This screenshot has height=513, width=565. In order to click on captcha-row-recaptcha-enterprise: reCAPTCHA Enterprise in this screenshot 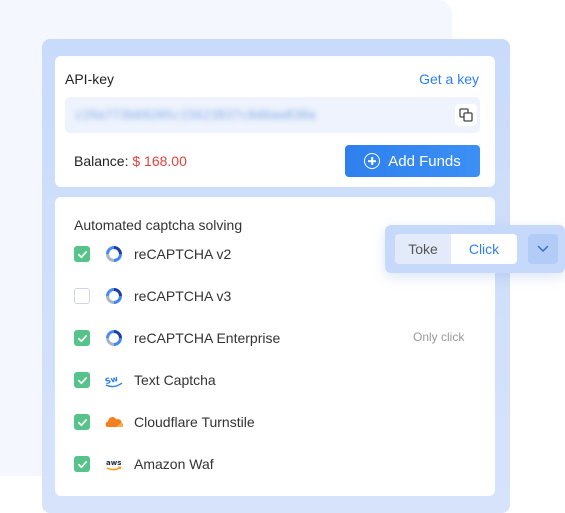, I will do `click(177, 338)`.